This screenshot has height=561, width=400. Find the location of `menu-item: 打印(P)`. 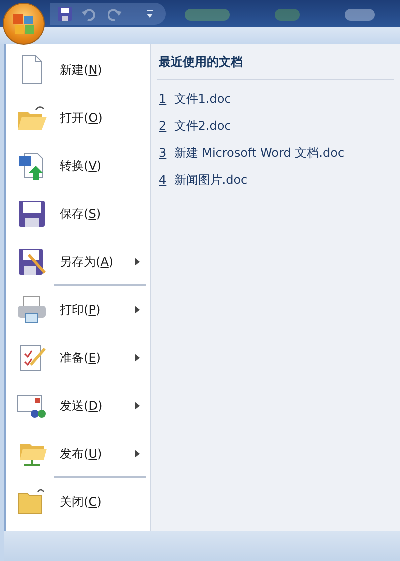

menu-item: 打印(P) is located at coordinates (78, 310).